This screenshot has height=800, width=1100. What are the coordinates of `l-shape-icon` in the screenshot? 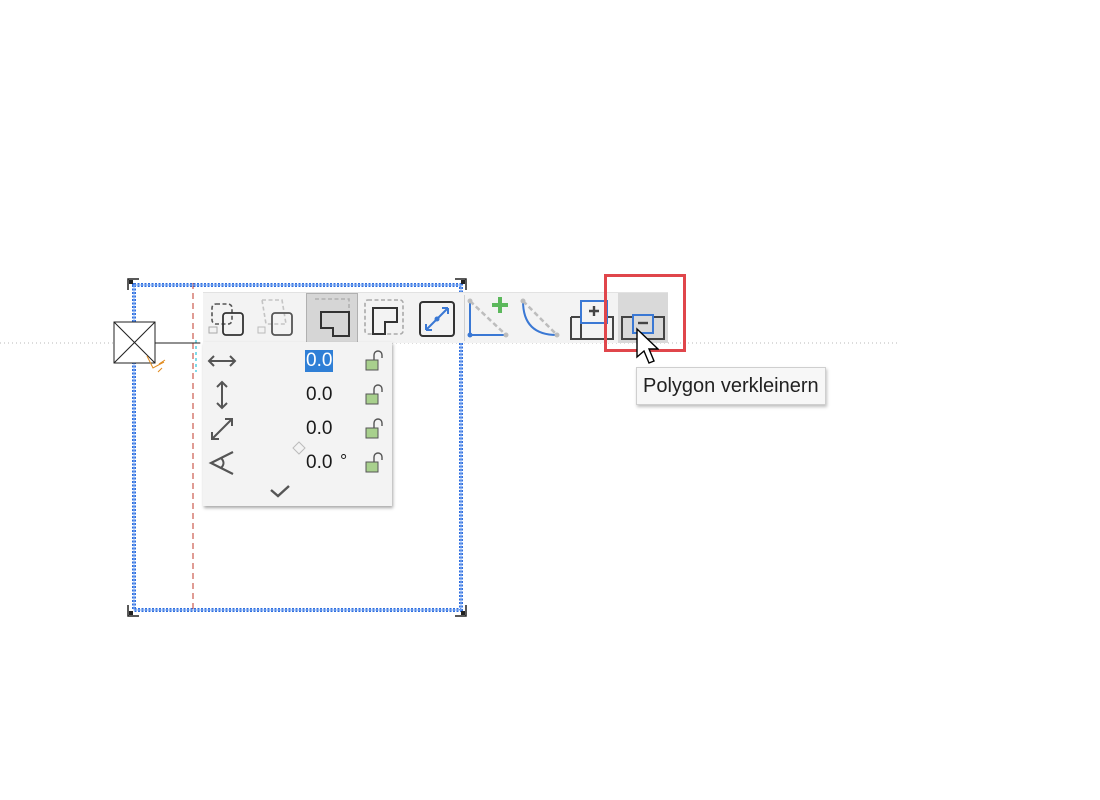 It's located at (332, 317).